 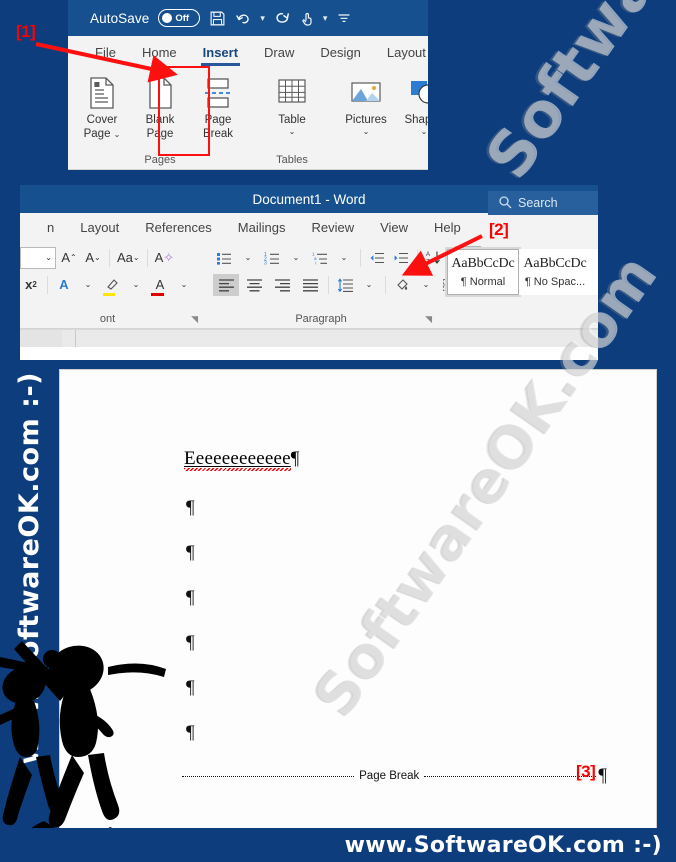 I want to click on pictures-label: Pictures, so click(x=366, y=120).